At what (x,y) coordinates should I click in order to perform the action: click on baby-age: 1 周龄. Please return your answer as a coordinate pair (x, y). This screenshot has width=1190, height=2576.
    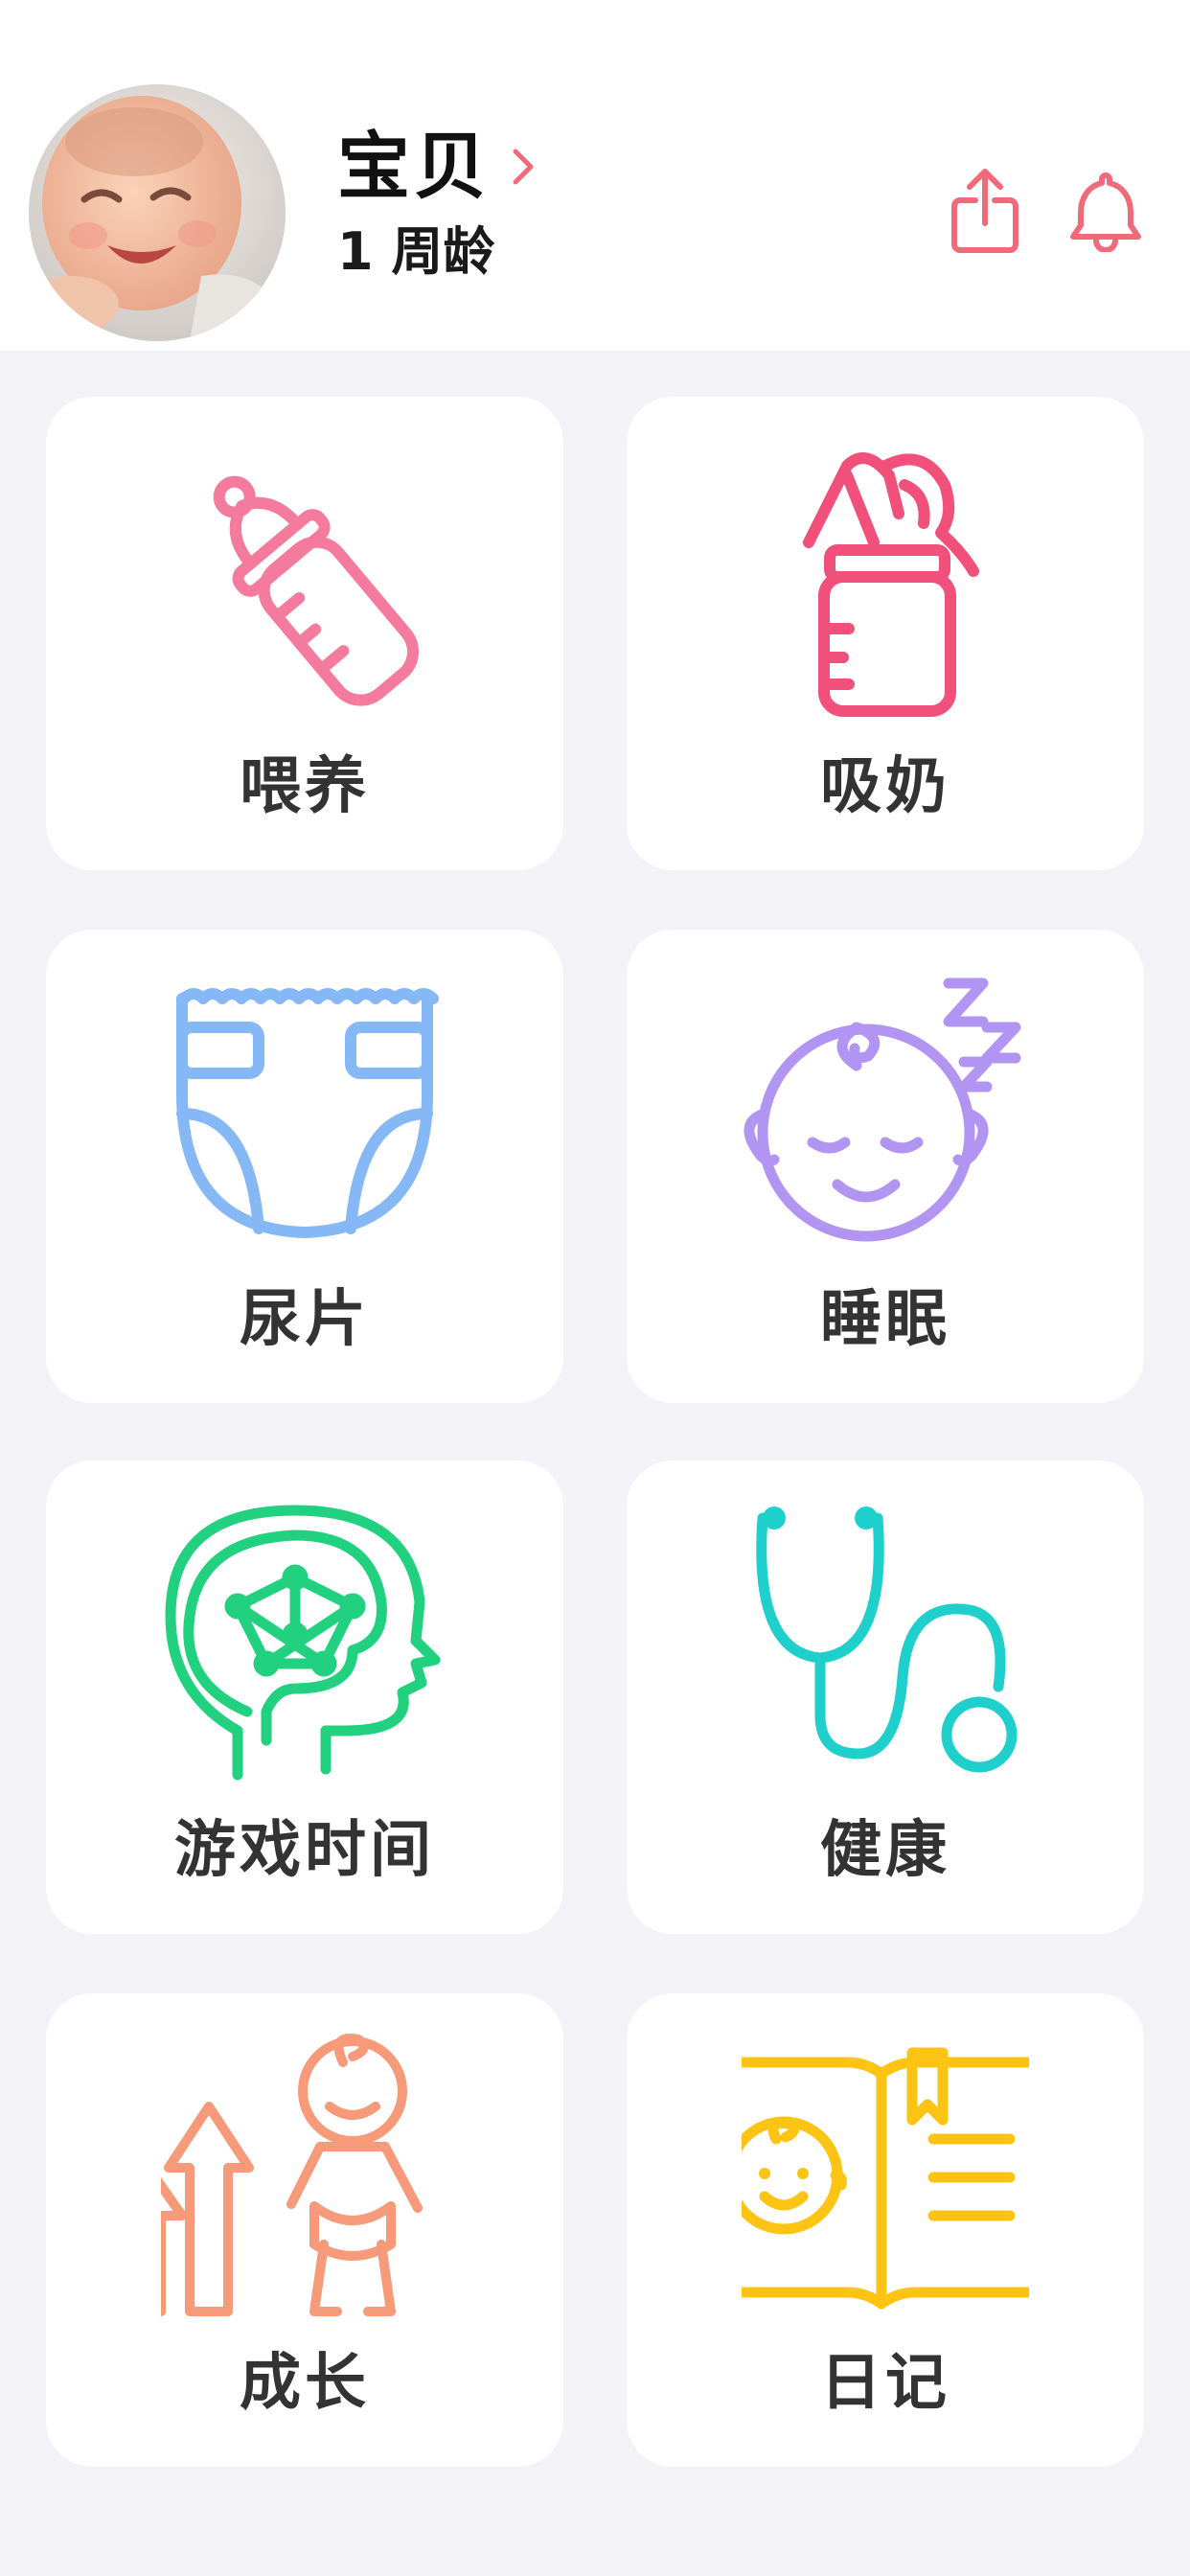
    Looking at the image, I should click on (416, 251).